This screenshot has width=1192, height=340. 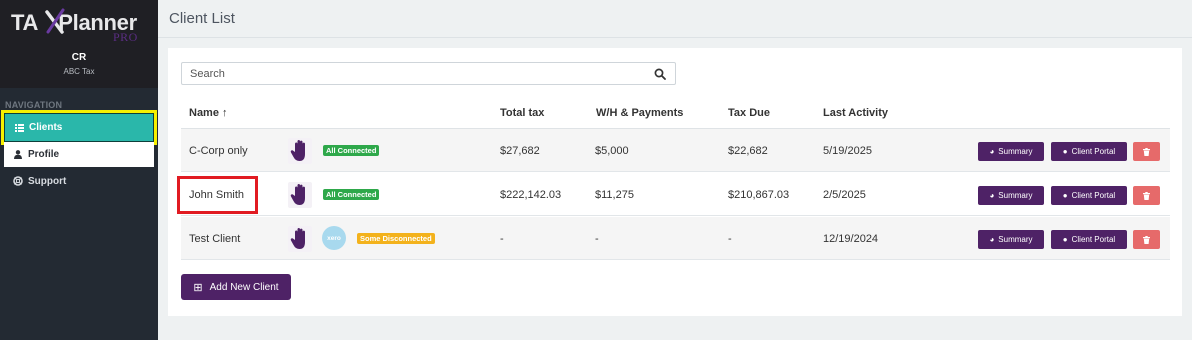 What do you see at coordinates (79, 44) in the screenshot?
I see `logo-area: TAX Planner PRO CR ABC Tax` at bounding box center [79, 44].